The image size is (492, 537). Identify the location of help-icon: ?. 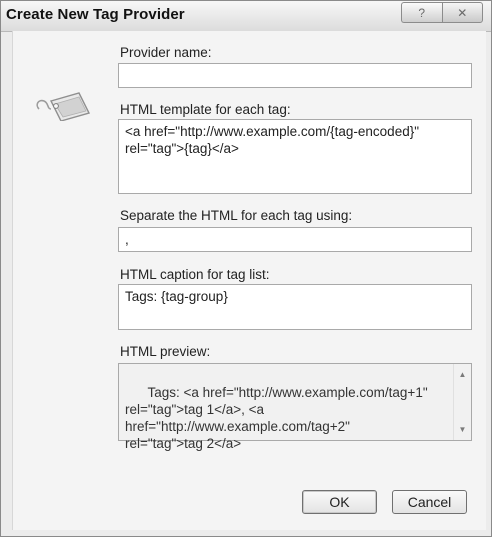
(422, 12).